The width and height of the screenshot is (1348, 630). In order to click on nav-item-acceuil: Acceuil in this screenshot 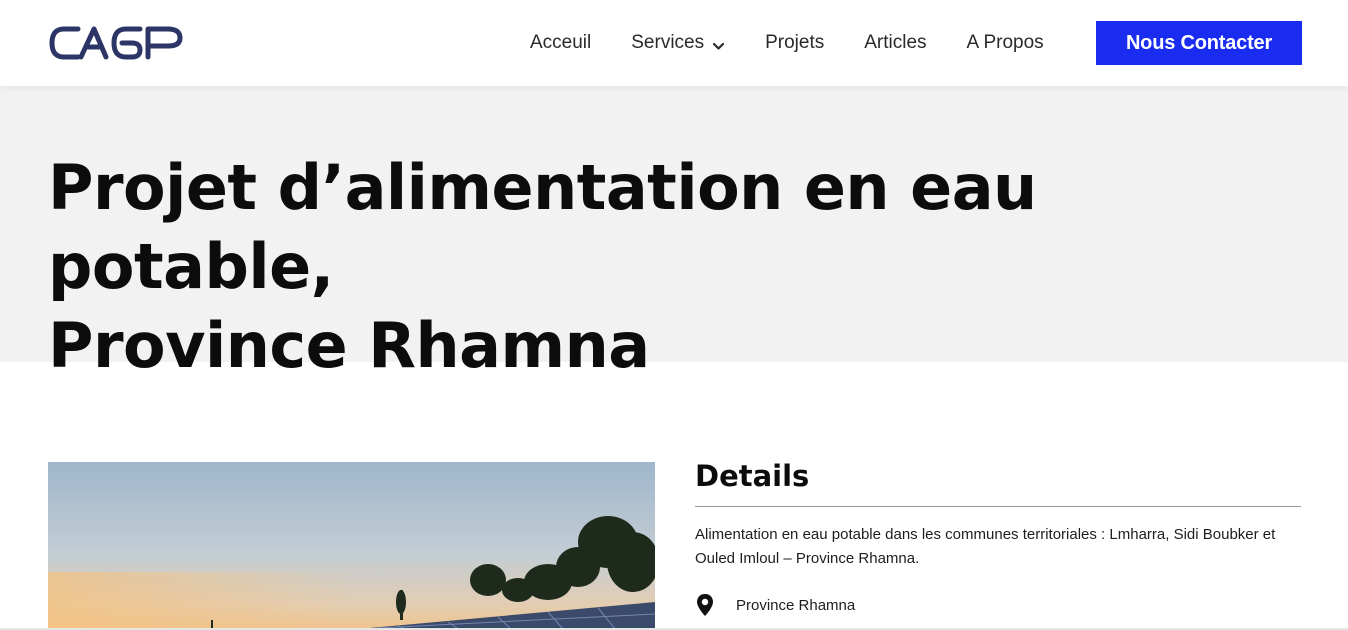, I will do `click(560, 43)`.